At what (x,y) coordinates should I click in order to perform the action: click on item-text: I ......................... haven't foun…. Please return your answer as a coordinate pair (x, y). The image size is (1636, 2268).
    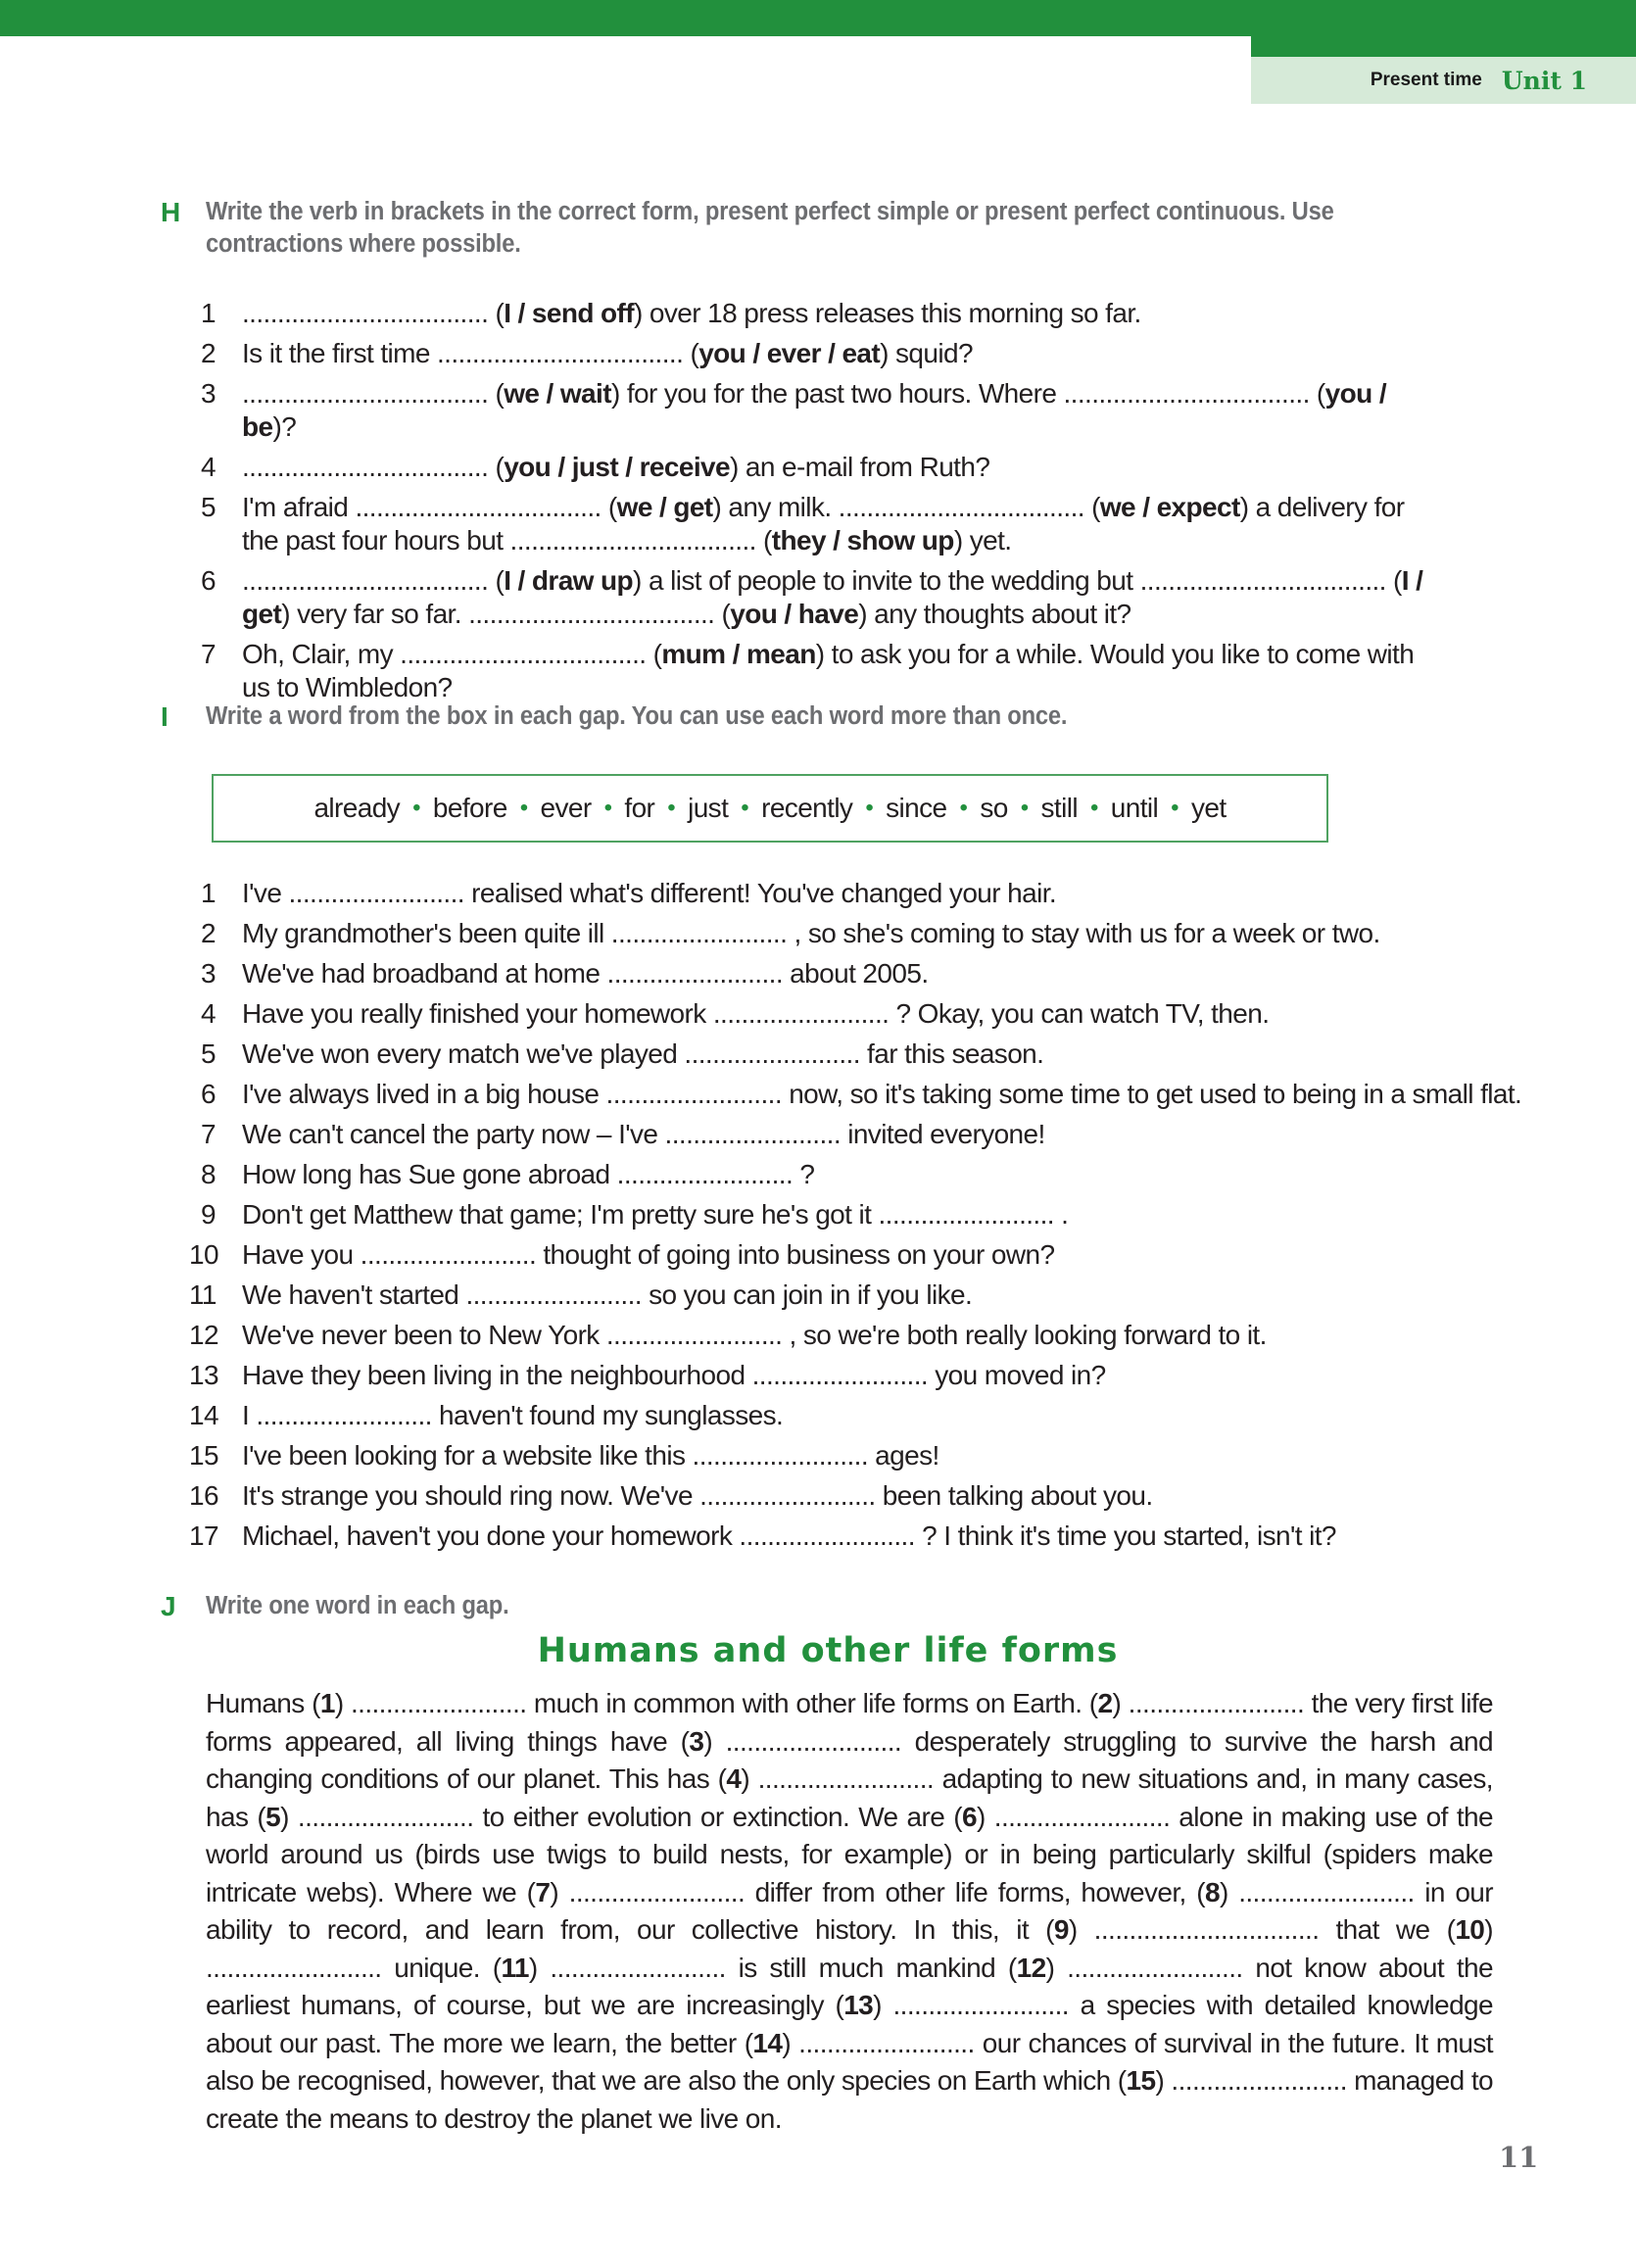
    Looking at the image, I should click on (907, 1415).